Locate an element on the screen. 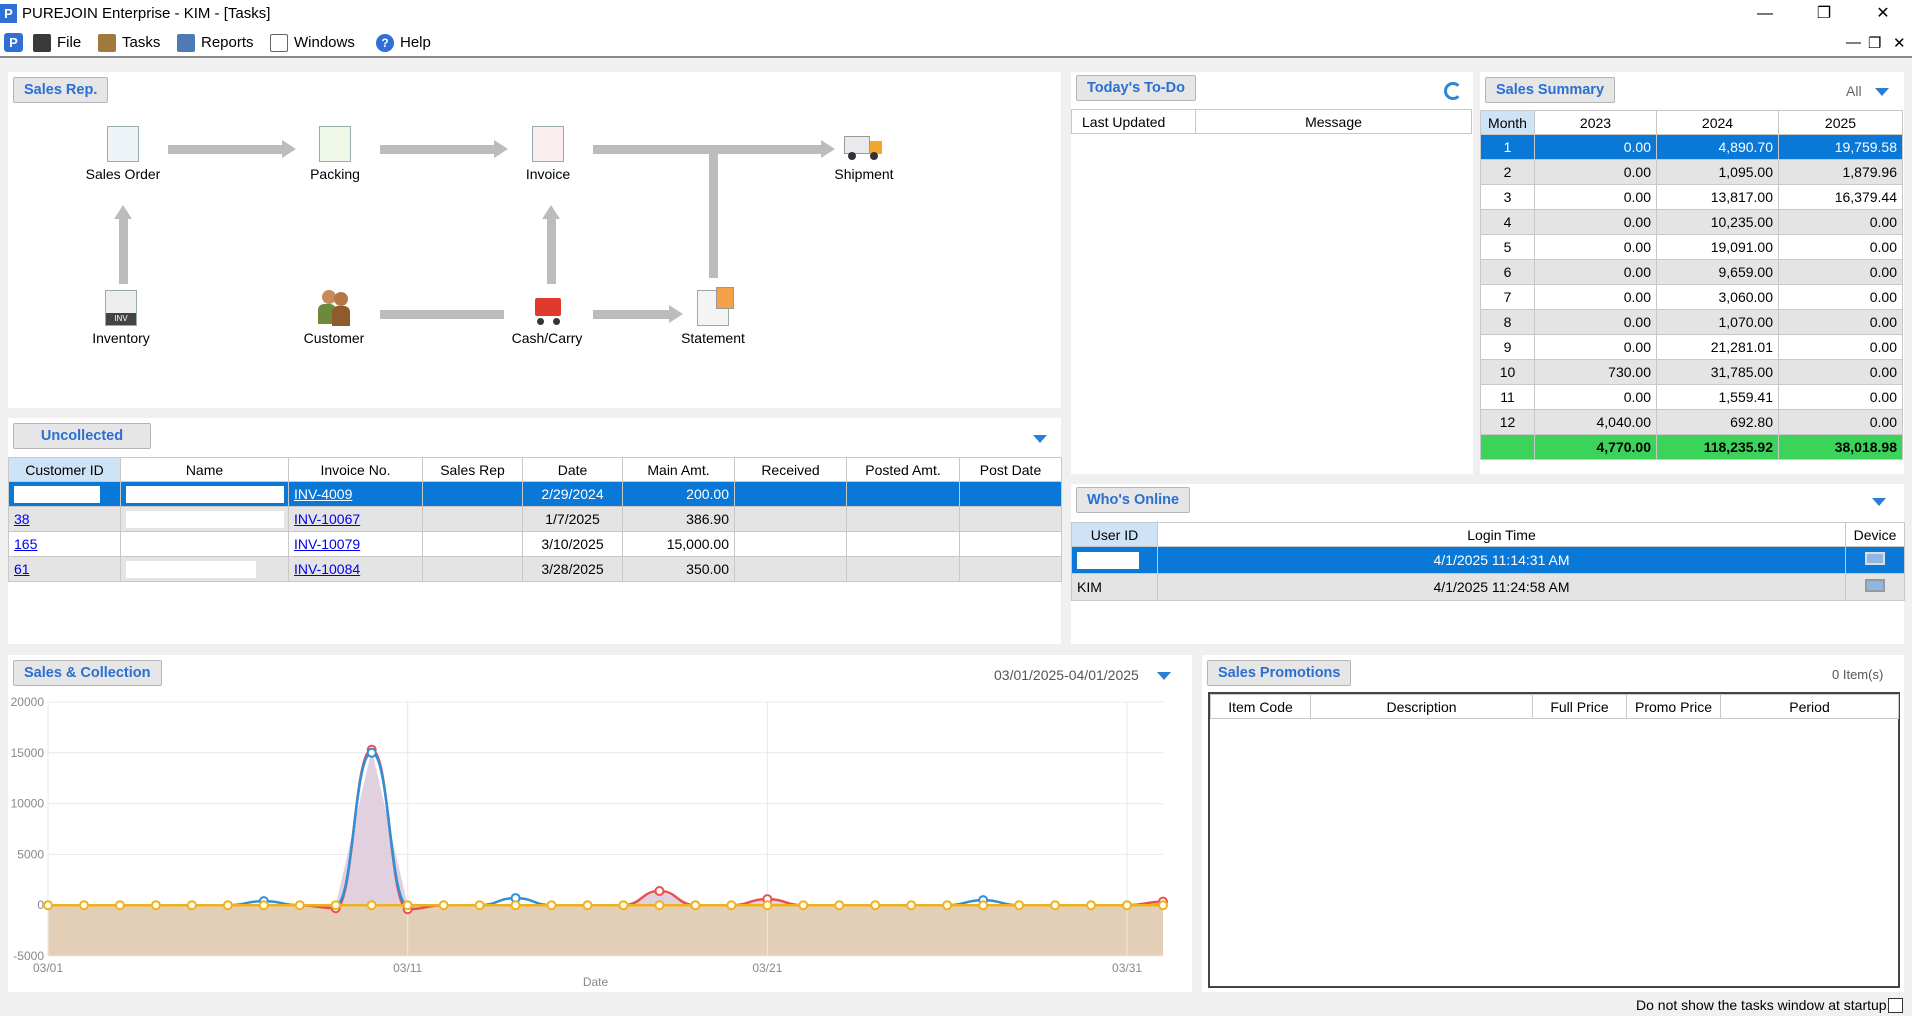 This screenshot has width=1912, height=1016. node-sales-order: Sales Order is located at coordinates (123, 154).